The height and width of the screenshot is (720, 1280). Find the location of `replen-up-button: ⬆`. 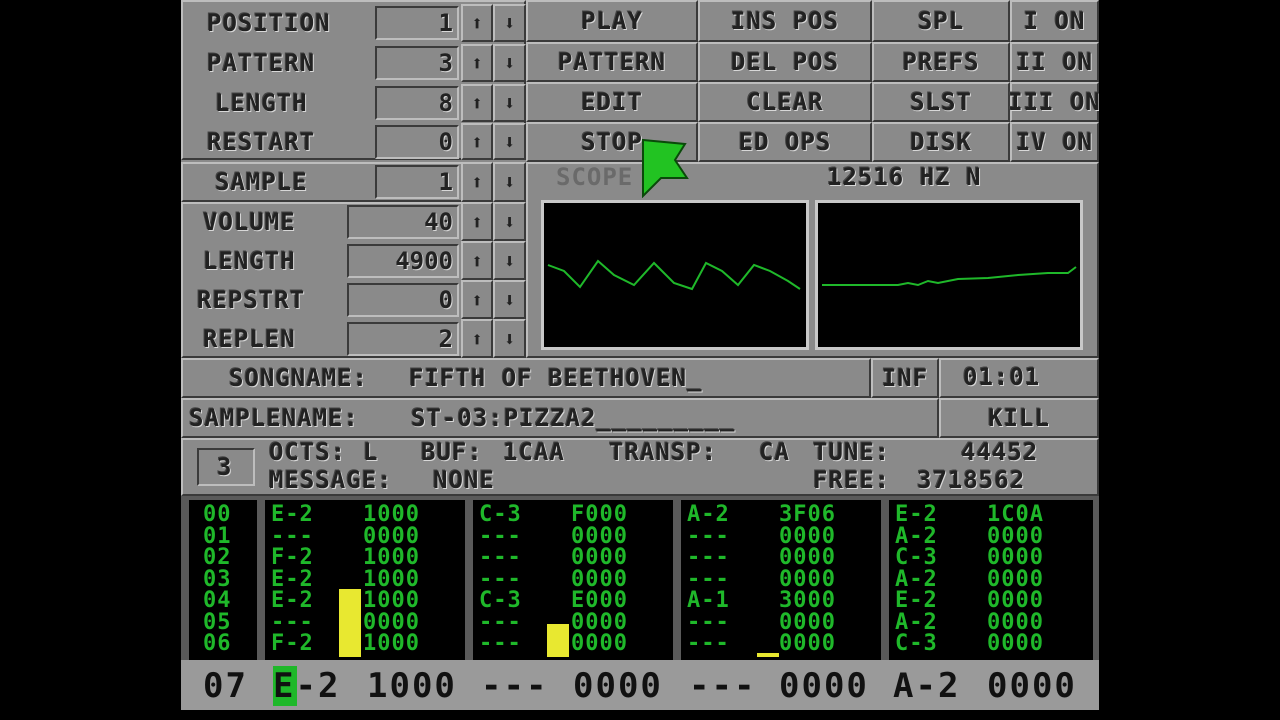

replen-up-button: ⬆ is located at coordinates (477, 338).